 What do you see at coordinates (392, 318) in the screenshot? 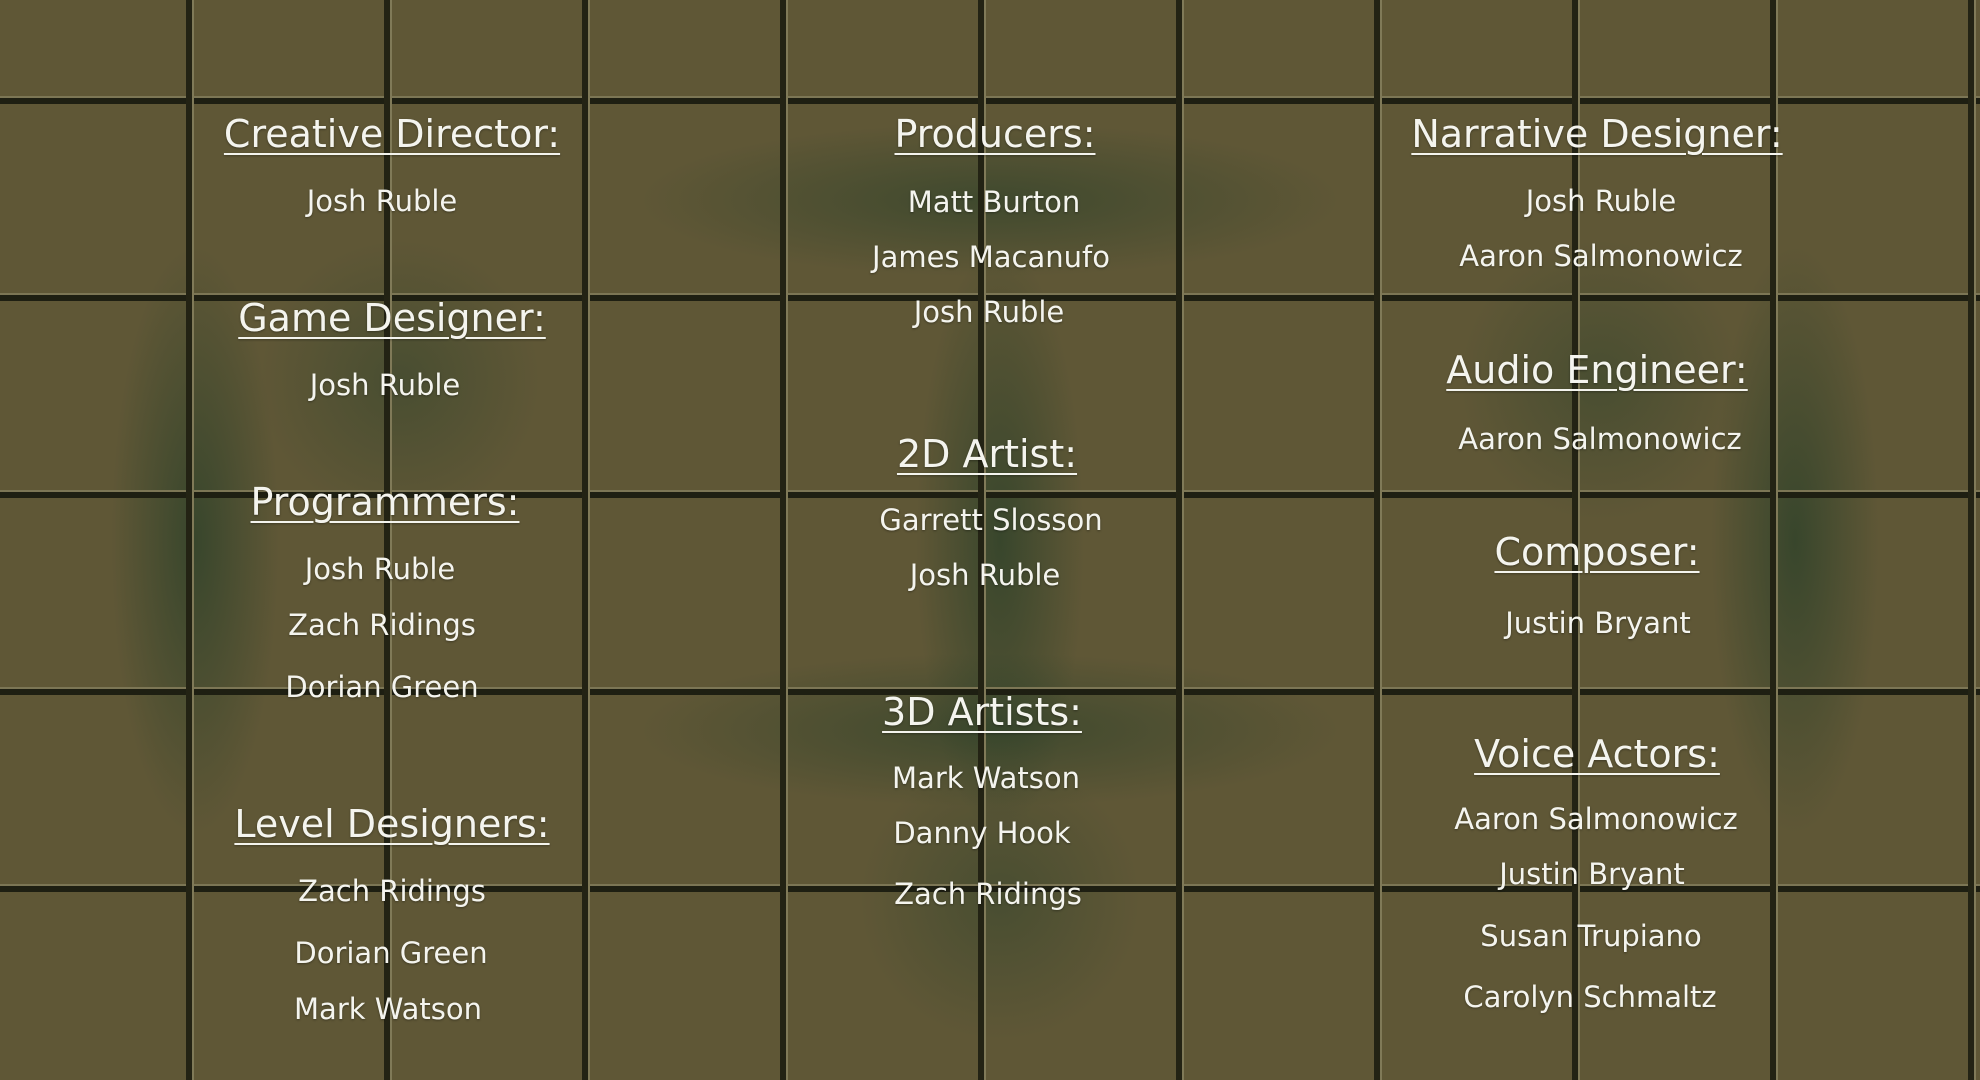
I see `heading-game-designer: Game Designer:` at bounding box center [392, 318].